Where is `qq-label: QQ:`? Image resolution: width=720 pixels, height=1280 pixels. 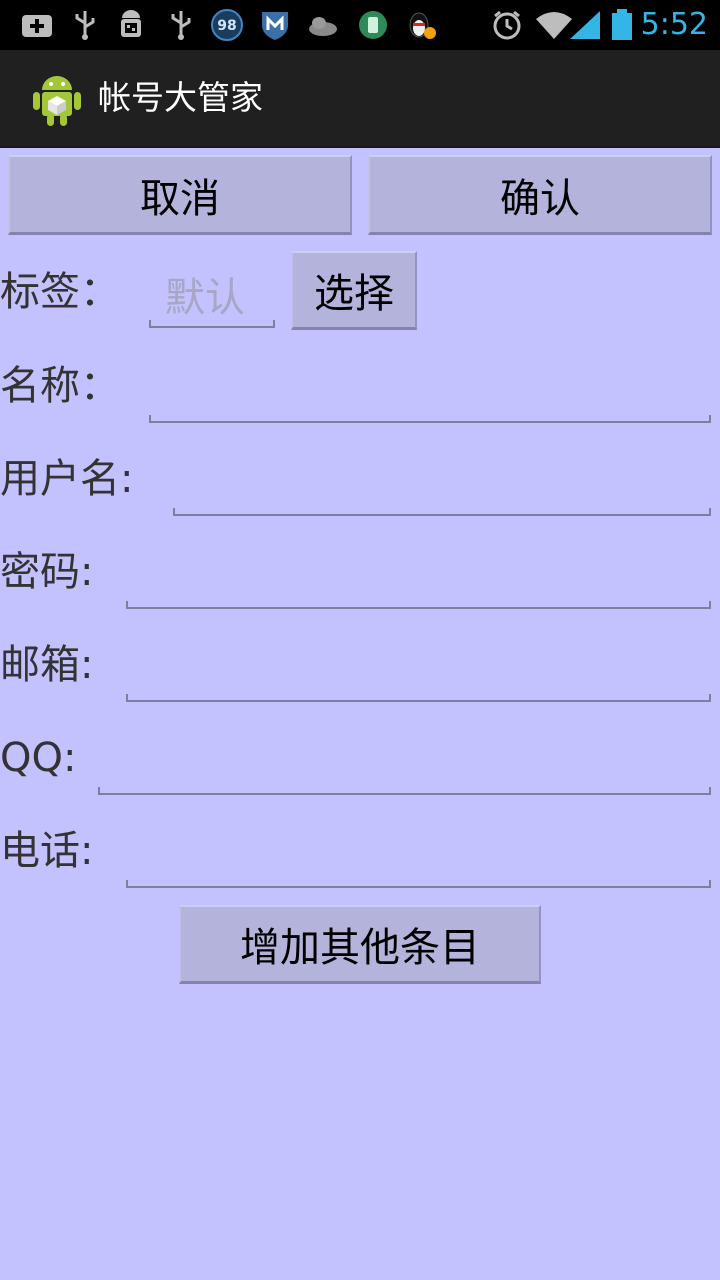
qq-label: QQ: is located at coordinates (38, 758).